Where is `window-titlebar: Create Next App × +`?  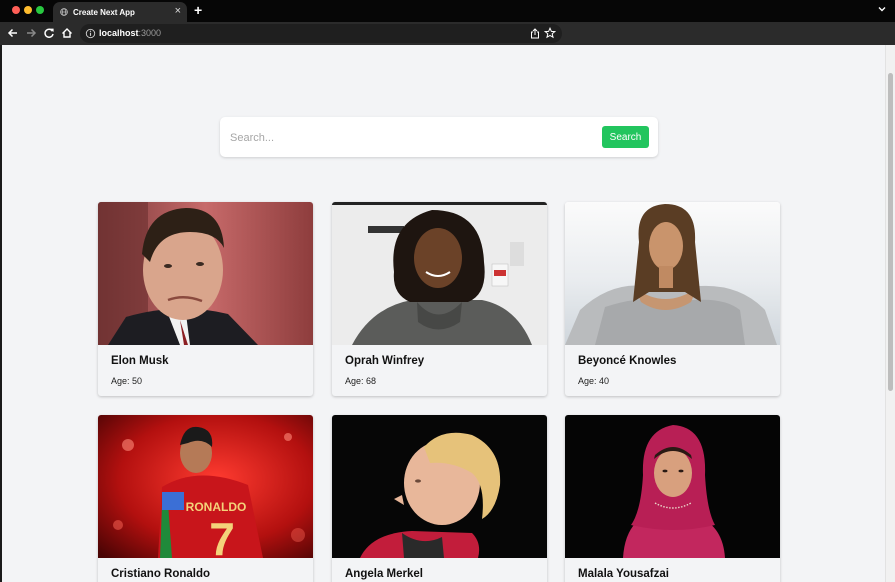 window-titlebar: Create Next App × + is located at coordinates (447, 11).